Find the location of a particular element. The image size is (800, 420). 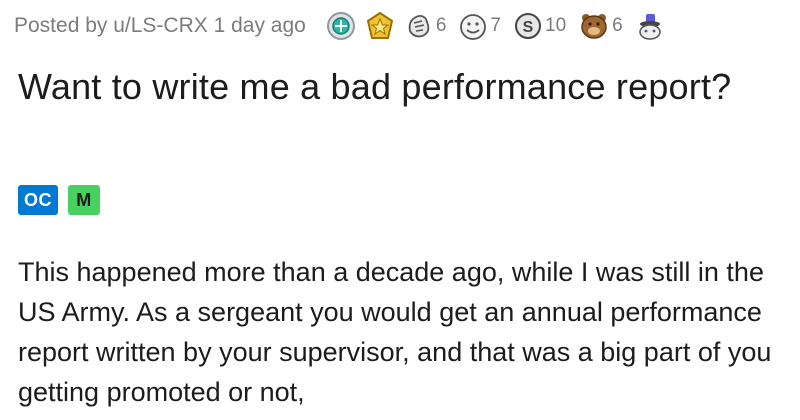

silver-medal-icon is located at coordinates (341, 26).